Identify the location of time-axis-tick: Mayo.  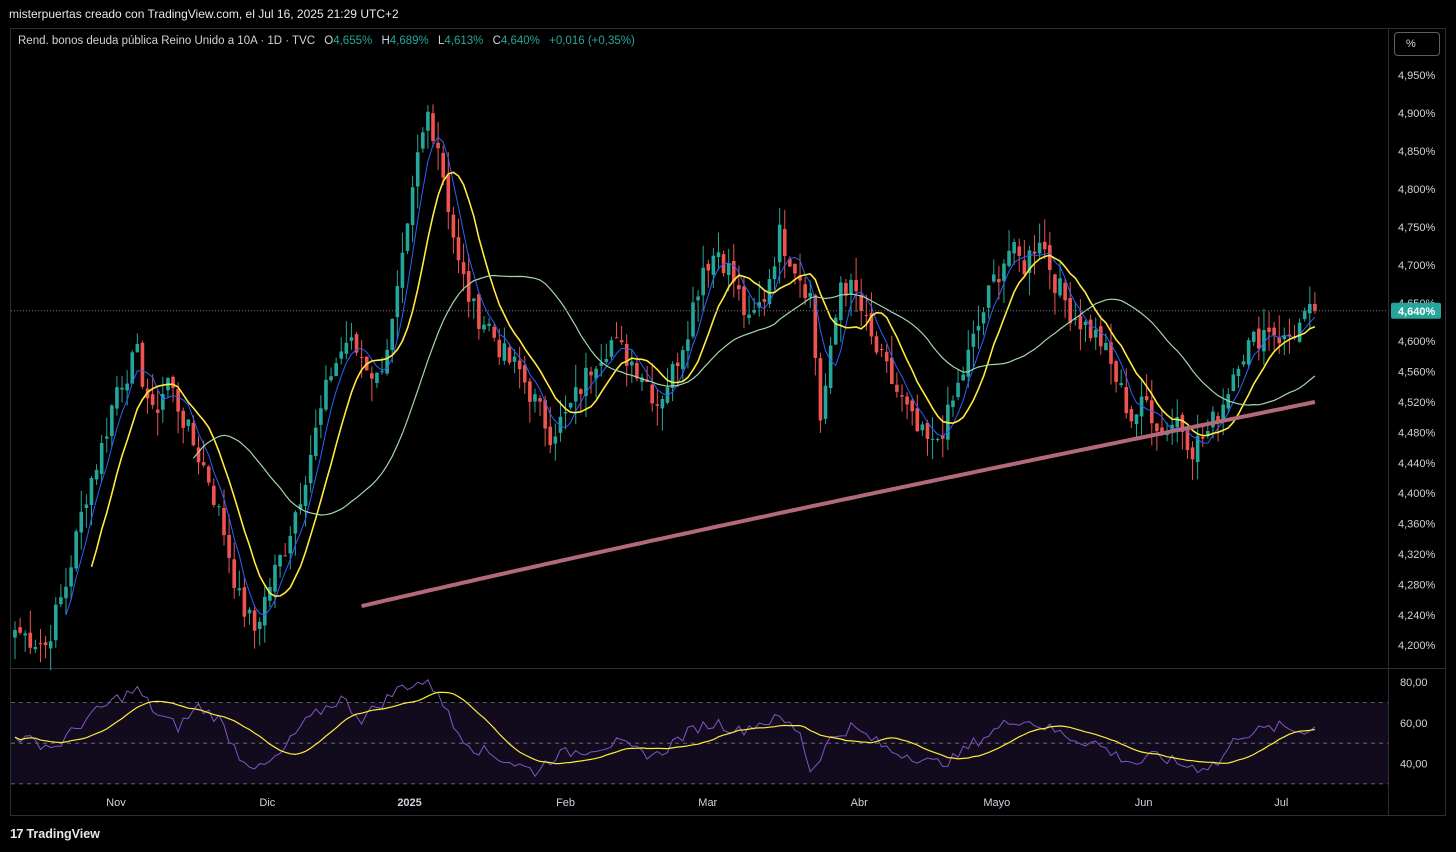
(996, 803).